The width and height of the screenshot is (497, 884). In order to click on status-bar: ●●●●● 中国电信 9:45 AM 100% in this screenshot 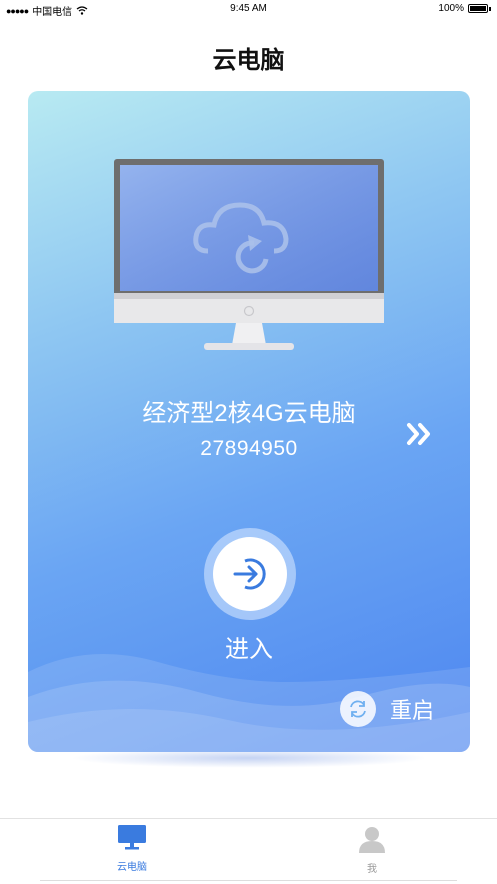, I will do `click(248, 9)`.